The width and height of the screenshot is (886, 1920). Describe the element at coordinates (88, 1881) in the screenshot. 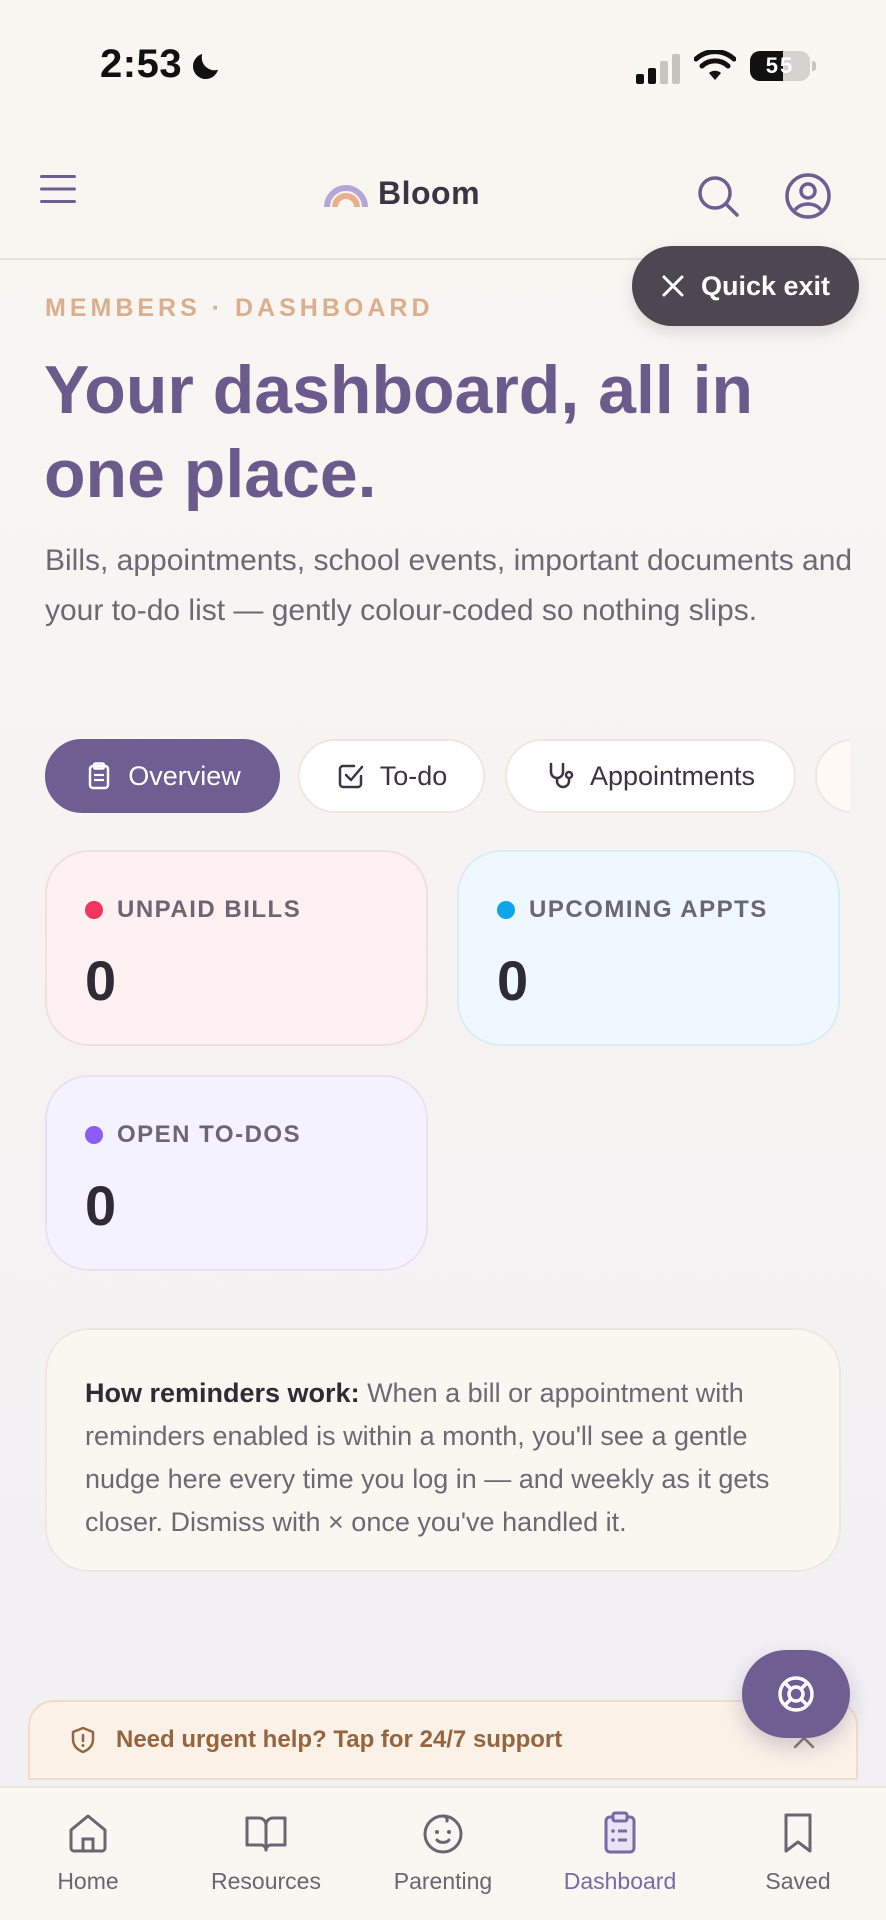

I see `nav-home-label: Home` at that location.